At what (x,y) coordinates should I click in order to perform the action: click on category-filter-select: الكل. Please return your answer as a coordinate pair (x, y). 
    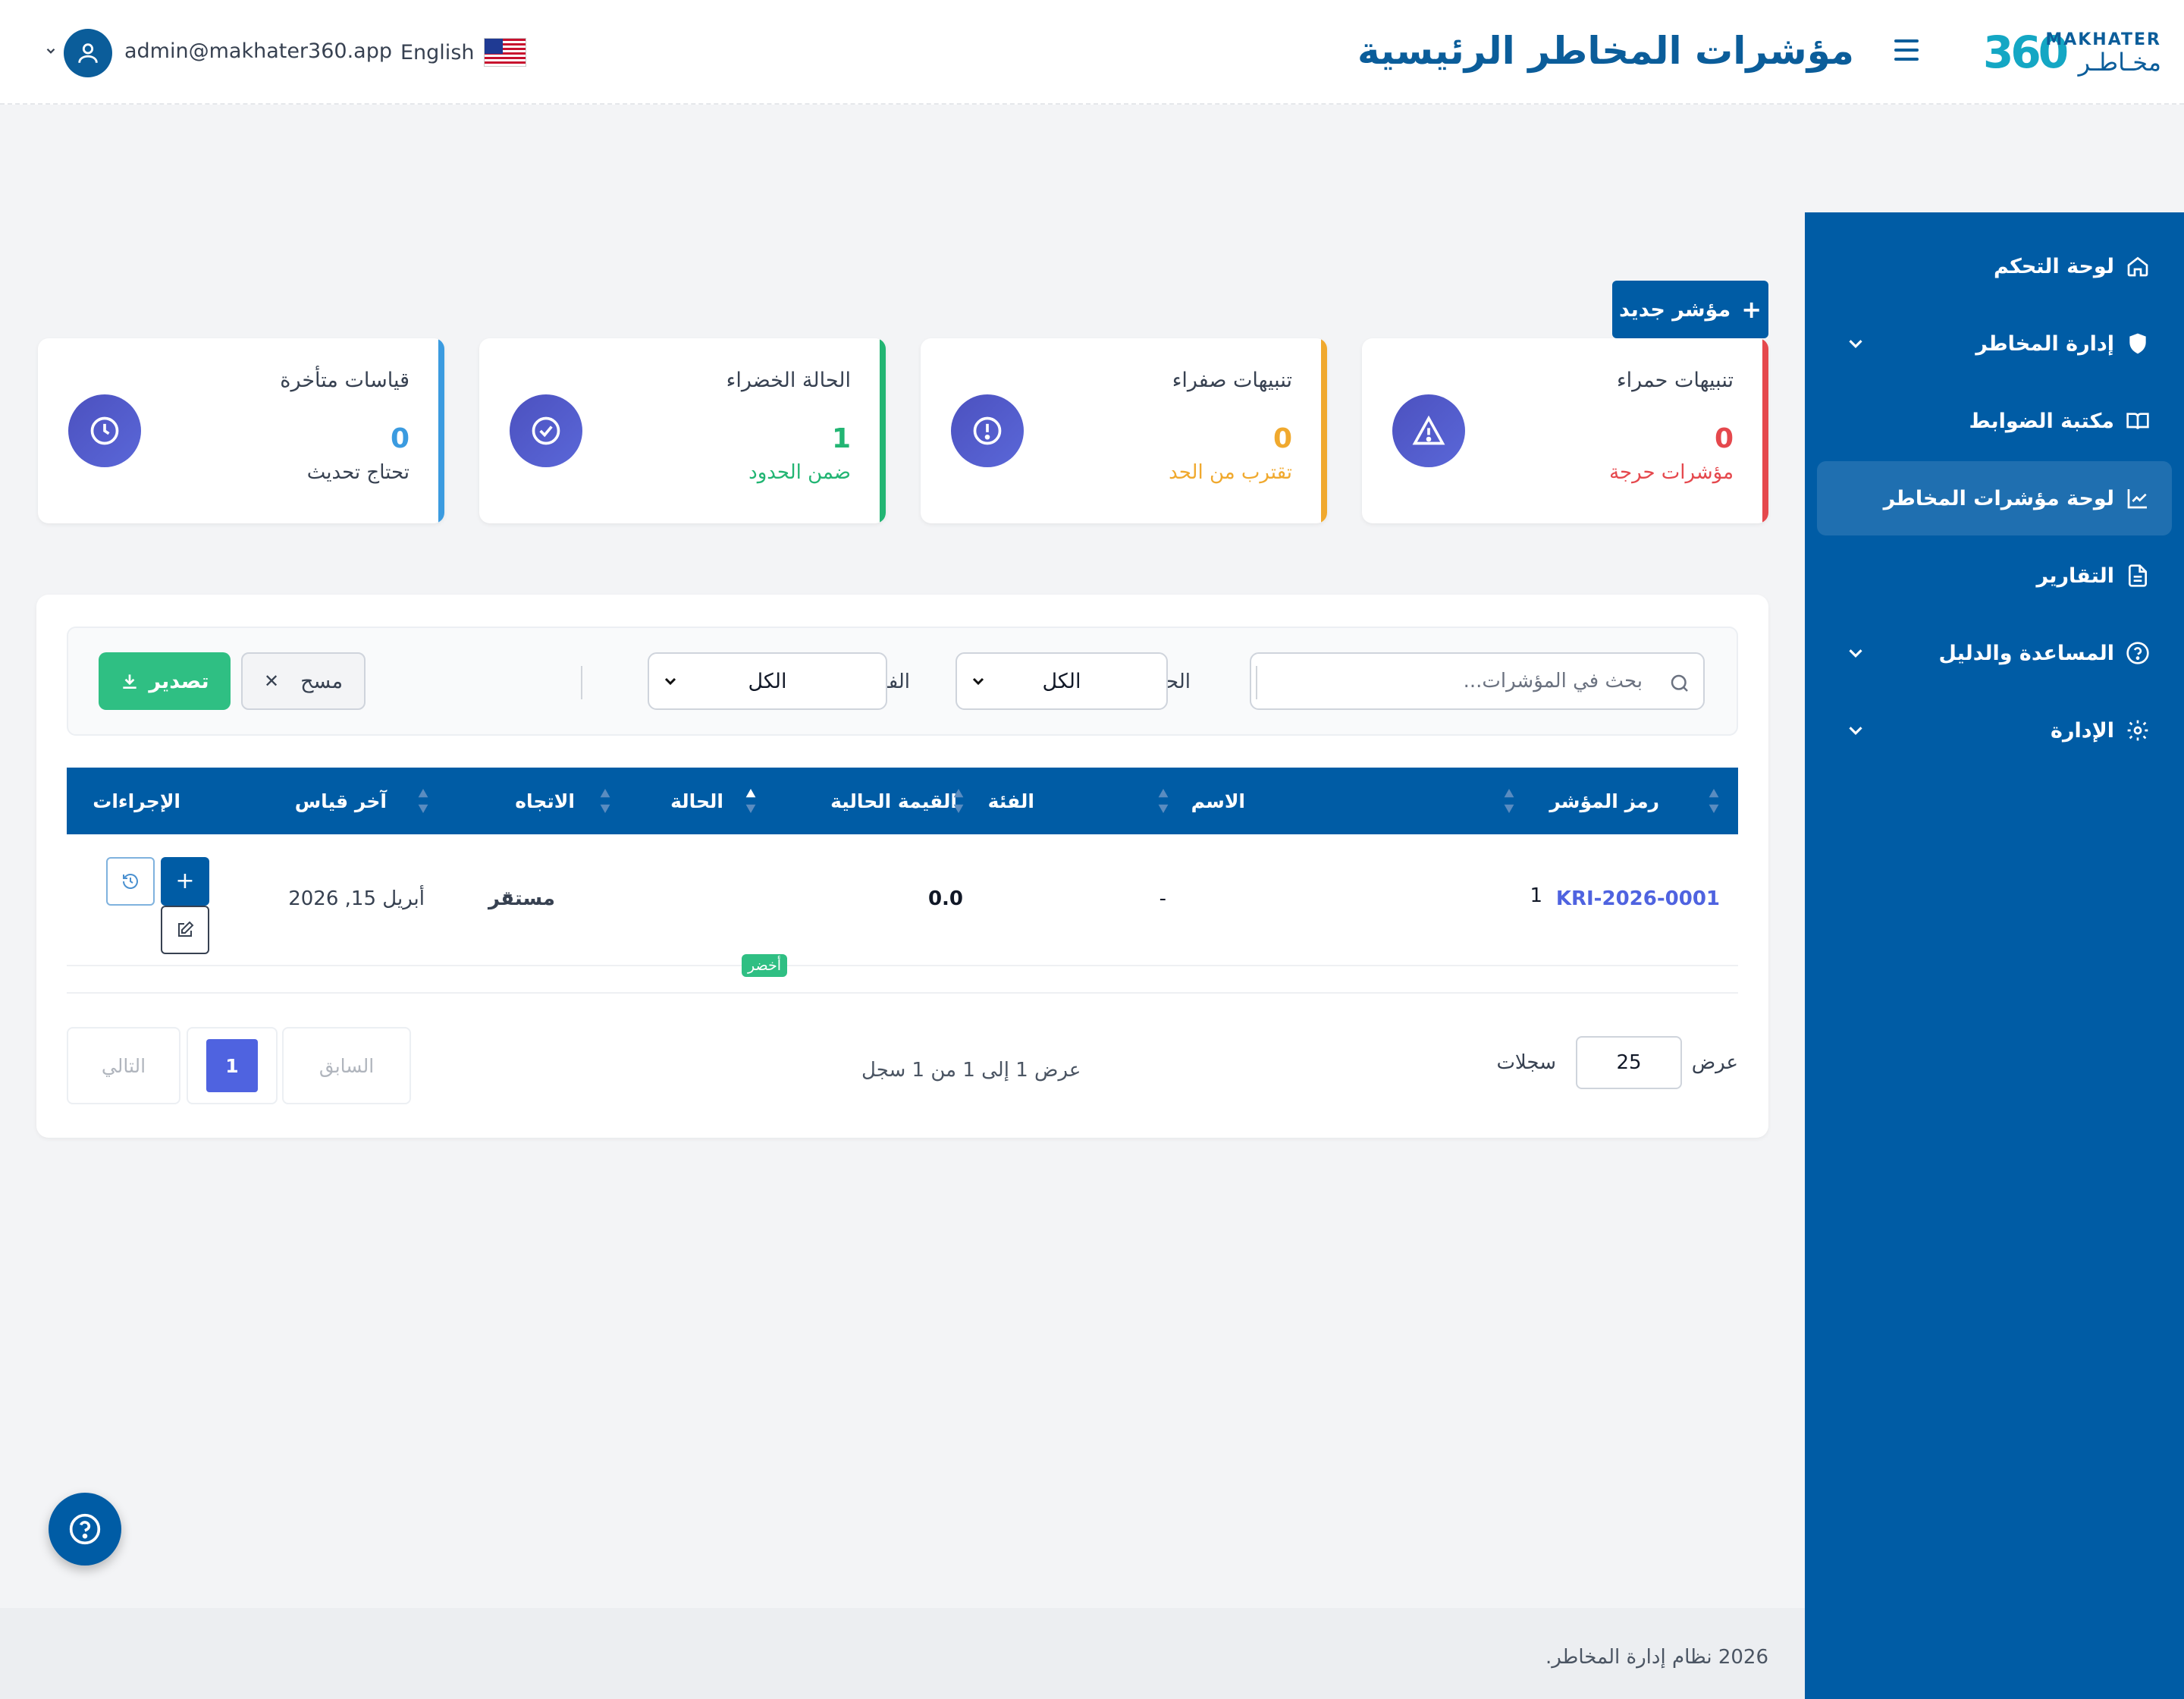
    Looking at the image, I should click on (767, 681).